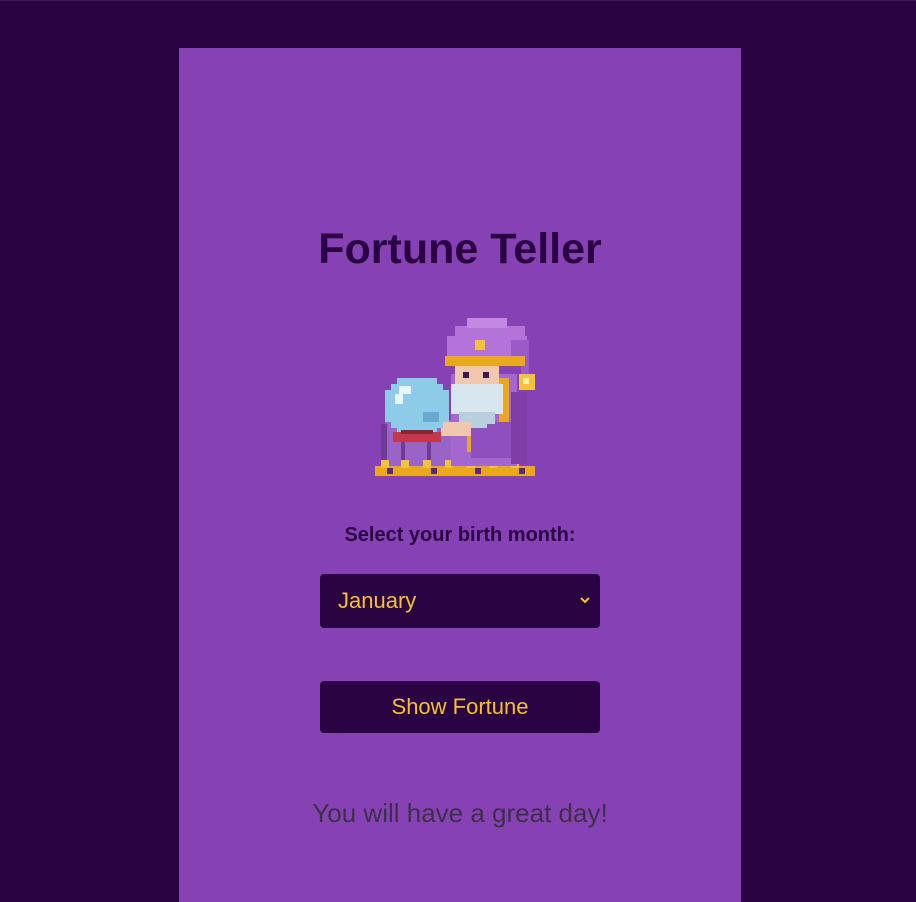  What do you see at coordinates (460, 601) in the screenshot?
I see `birth-month-select: January` at bounding box center [460, 601].